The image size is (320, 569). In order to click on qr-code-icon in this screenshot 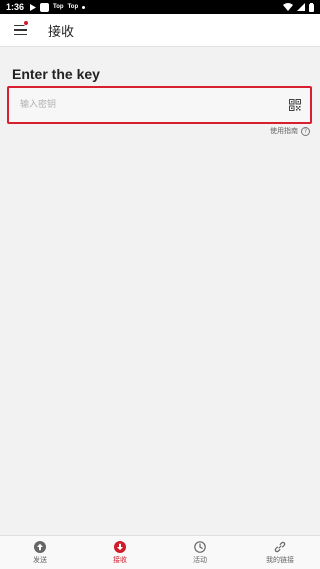, I will do `click(295, 105)`.